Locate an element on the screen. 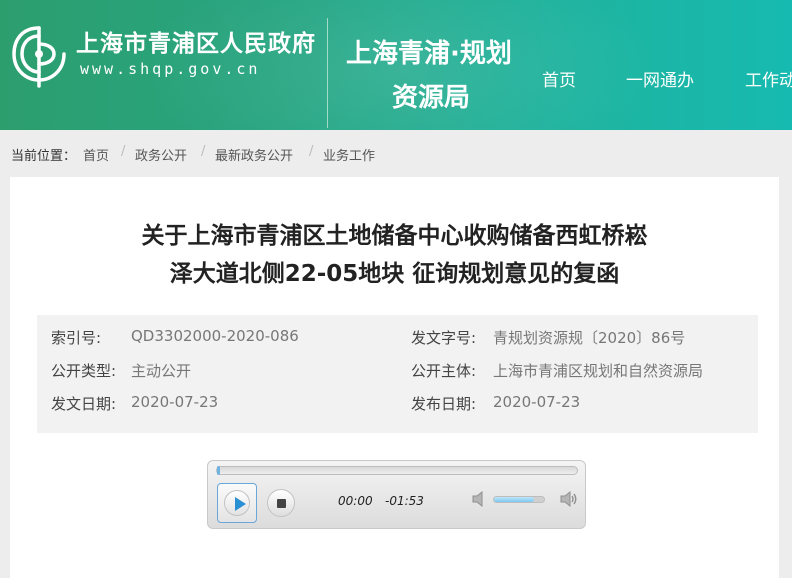 This screenshot has width=792, height=578. gov-site-name: 上海市青浦区人民政府 is located at coordinates (196, 41).